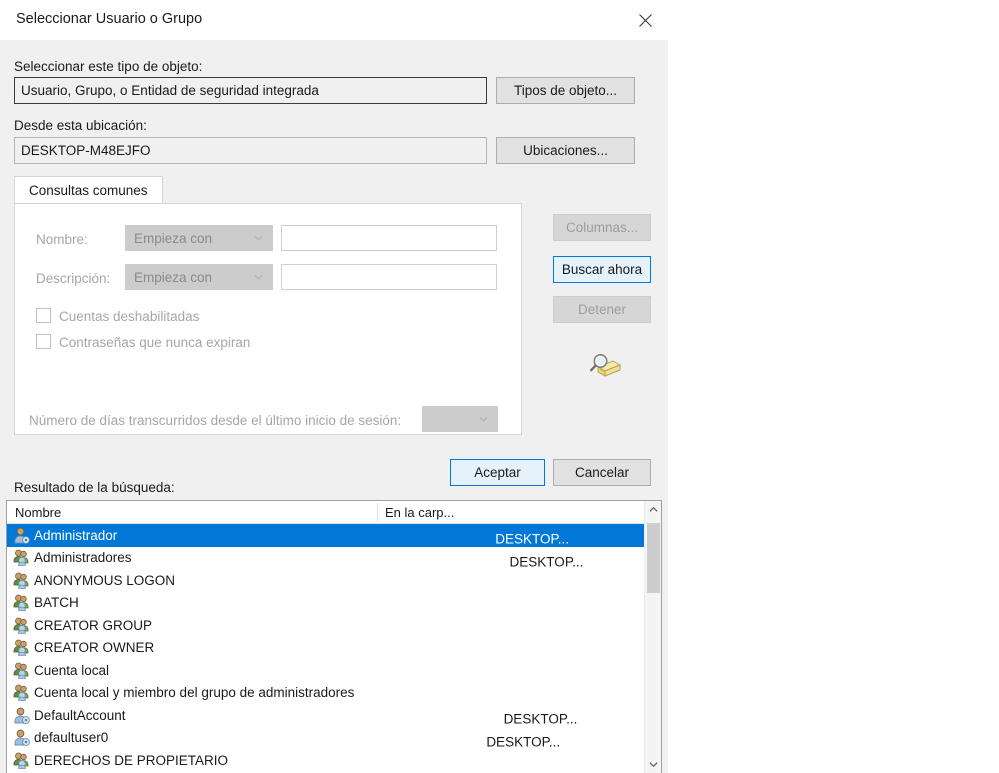 This screenshot has width=999, height=773. I want to click on name-operator-value: Empieza con, so click(173, 238).